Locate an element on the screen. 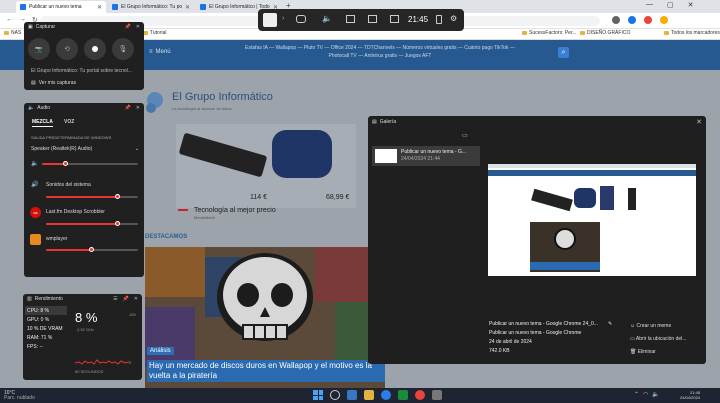 The height and width of the screenshot is (403, 720). system-sounds-icon: 🔊 is located at coordinates (35, 185).